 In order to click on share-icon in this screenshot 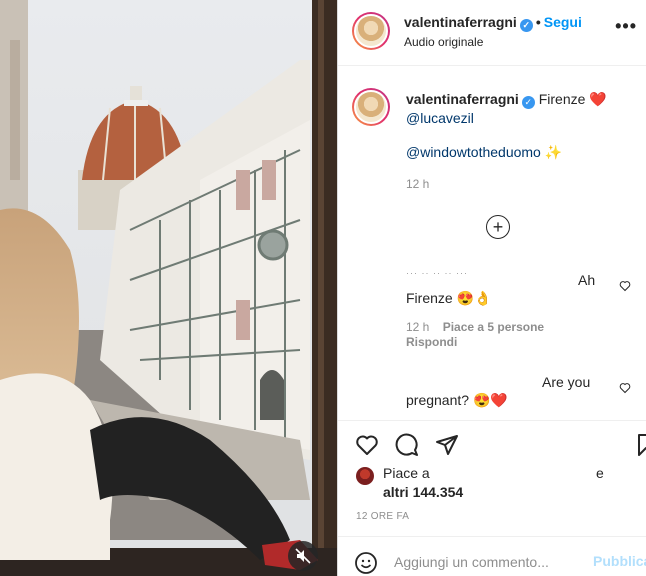, I will do `click(447, 445)`.